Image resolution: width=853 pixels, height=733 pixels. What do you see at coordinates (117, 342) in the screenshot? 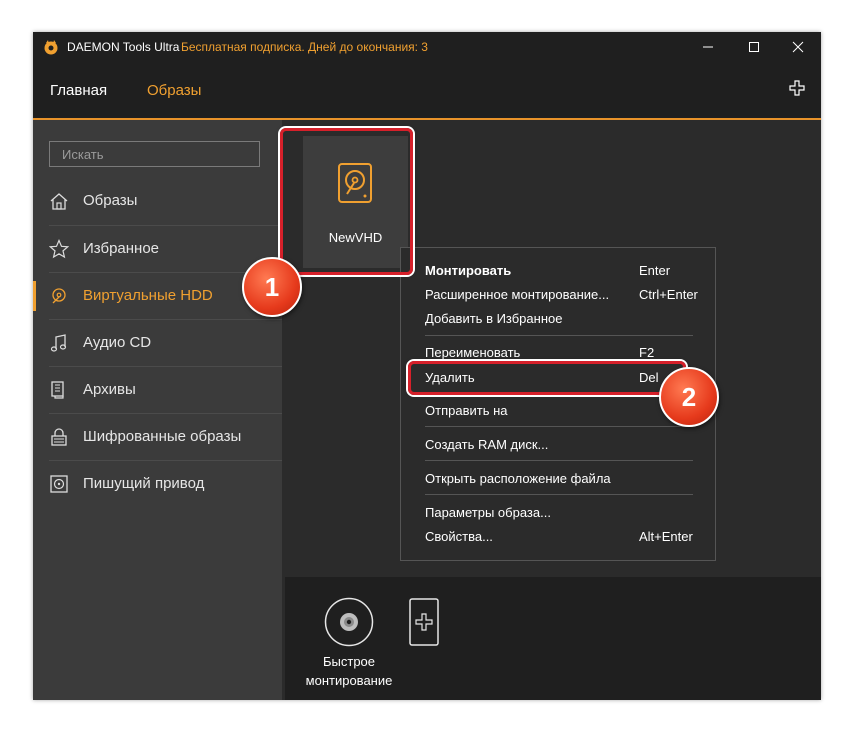
I see `sidebar-item-label: Аудио CD` at bounding box center [117, 342].